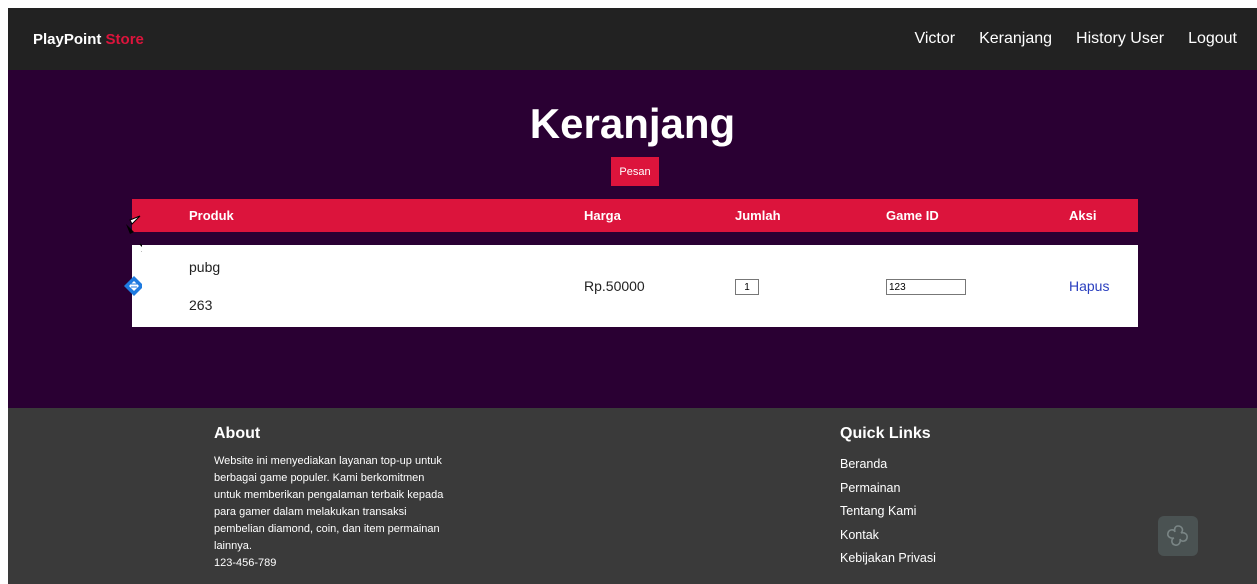 This screenshot has height=584, width=1257. Describe the element at coordinates (632, 123) in the screenshot. I see `page-title: Keranjang` at that location.